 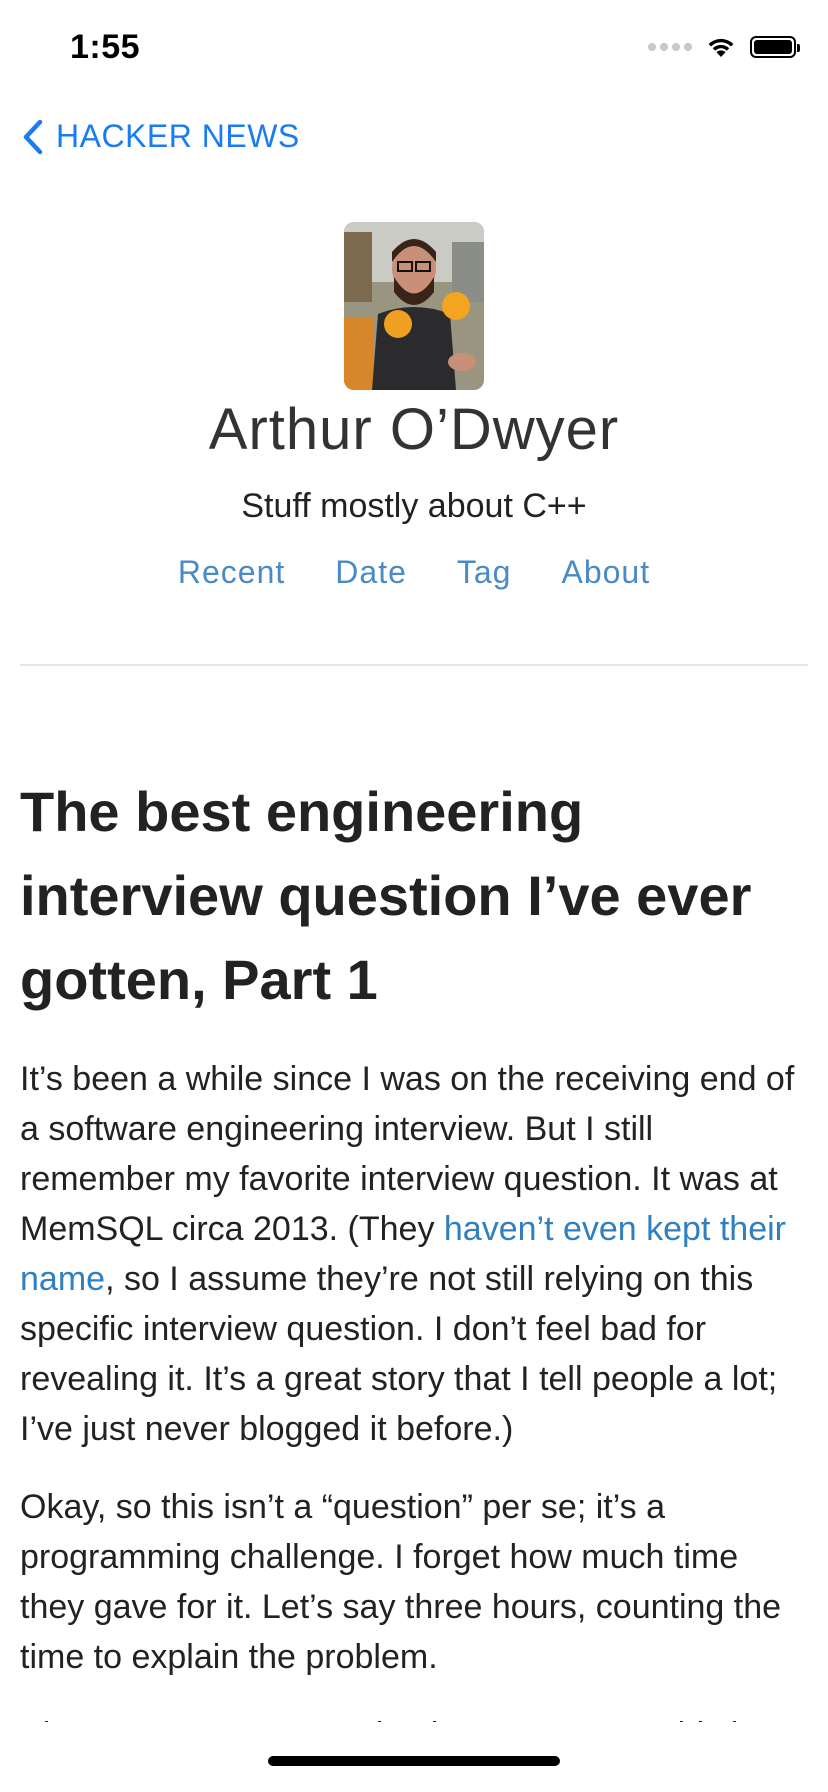 I want to click on header-divider, so click(x=414, y=665).